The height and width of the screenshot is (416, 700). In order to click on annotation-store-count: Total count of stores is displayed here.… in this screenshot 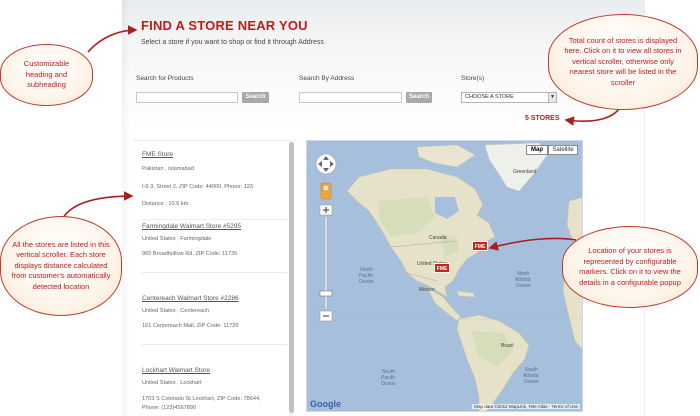, I will do `click(623, 62)`.